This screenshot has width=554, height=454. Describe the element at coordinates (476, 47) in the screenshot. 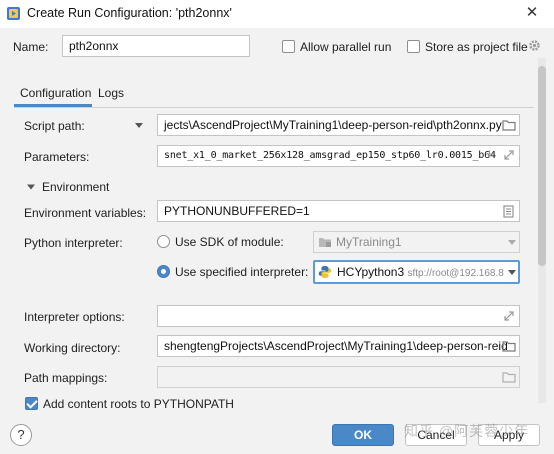

I see `store-project-label: Store as project file` at that location.